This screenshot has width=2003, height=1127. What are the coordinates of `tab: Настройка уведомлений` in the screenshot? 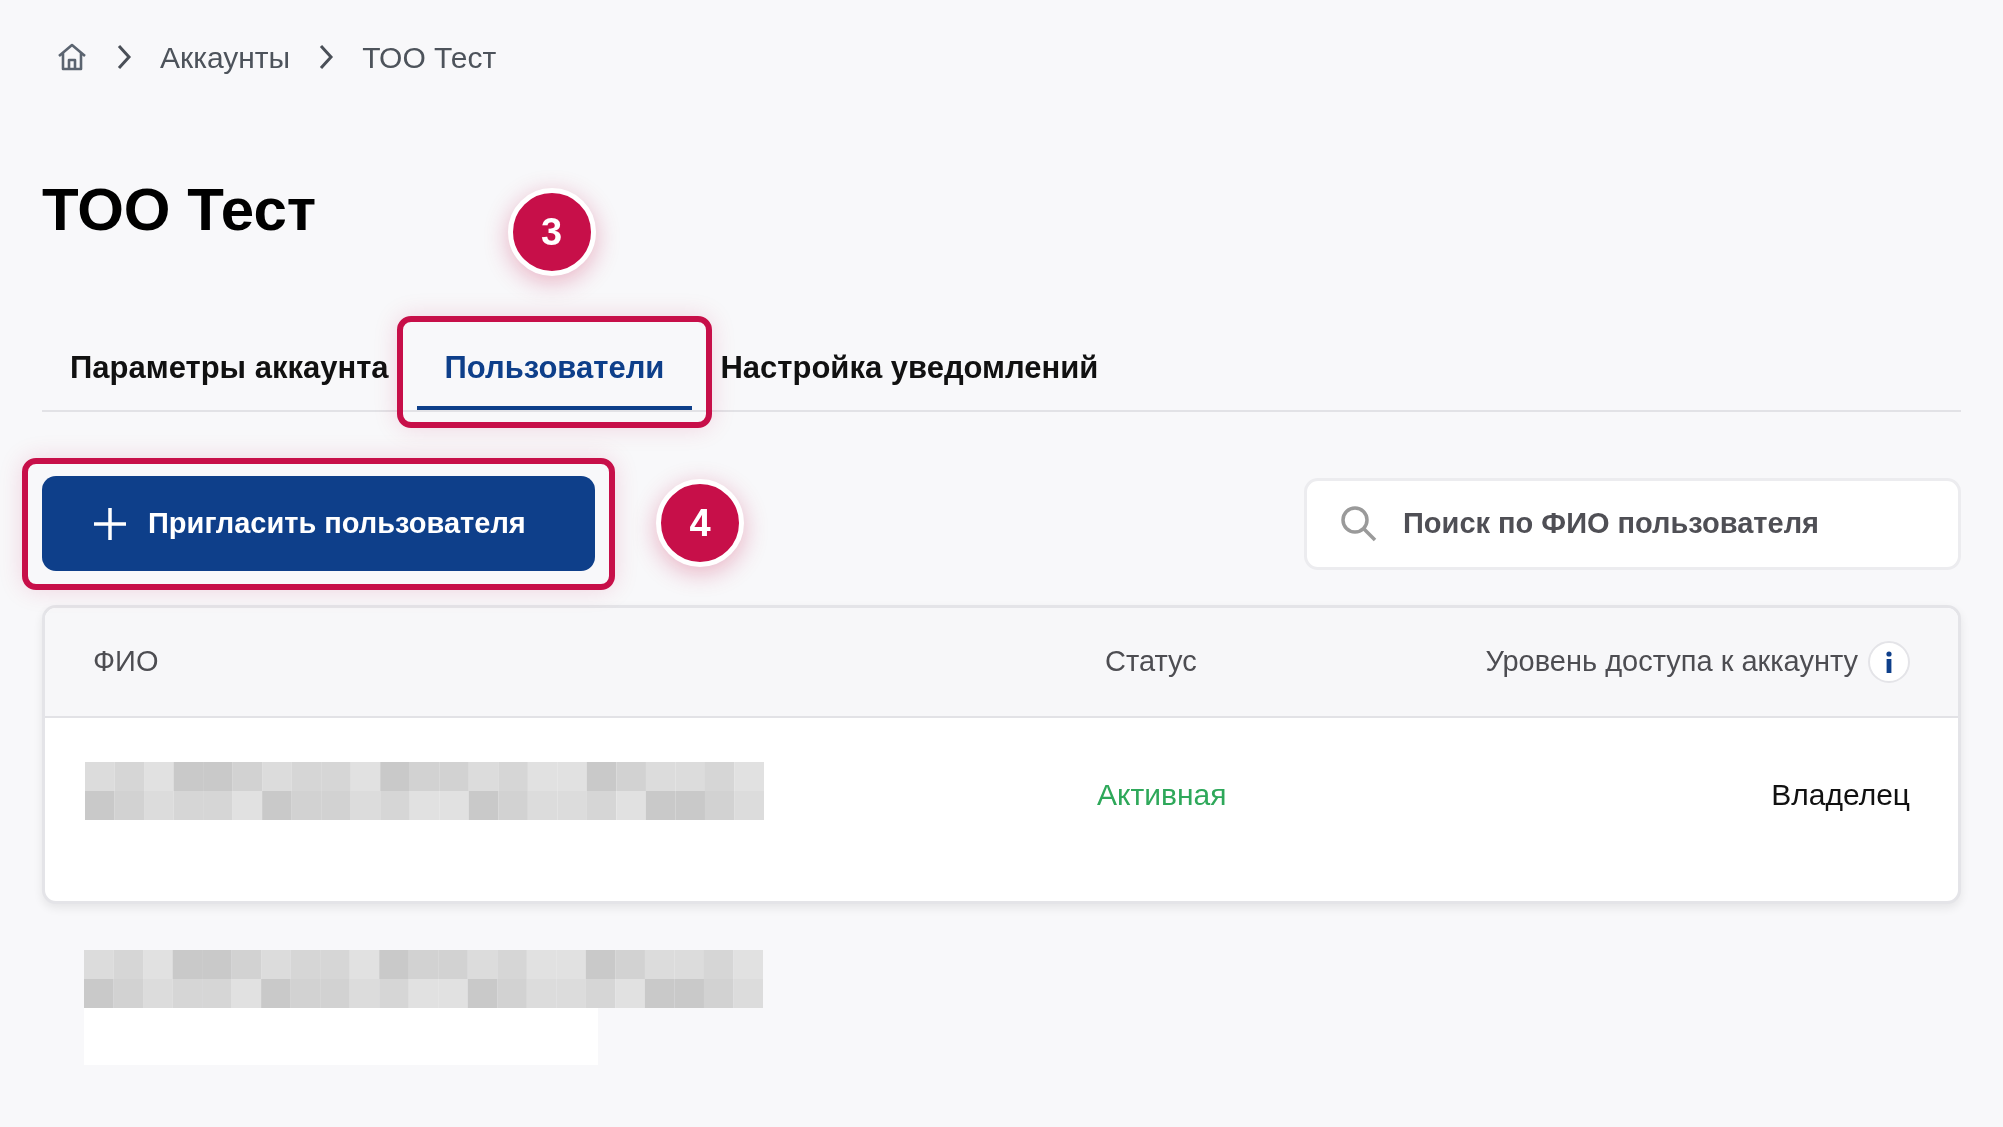 It's located at (909, 370).